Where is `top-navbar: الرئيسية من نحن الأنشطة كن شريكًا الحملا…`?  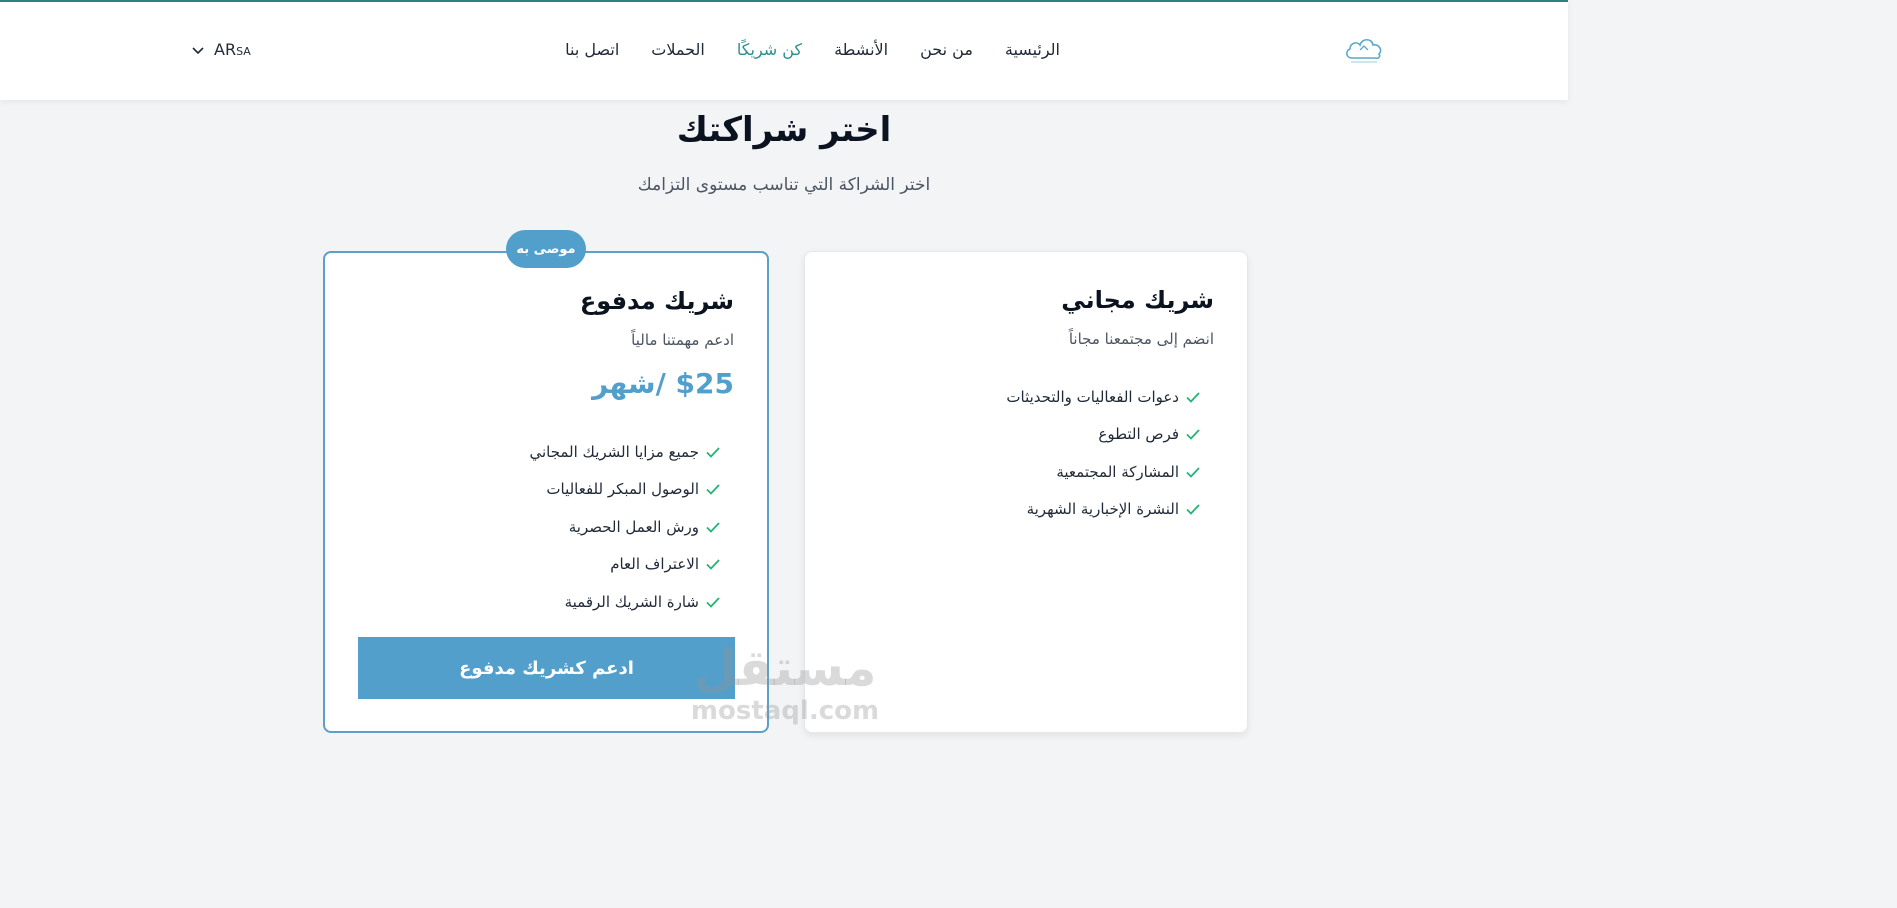
top-navbar: الرئيسية من نحن الأنشطة كن شريكًا الحملا… is located at coordinates (784, 50).